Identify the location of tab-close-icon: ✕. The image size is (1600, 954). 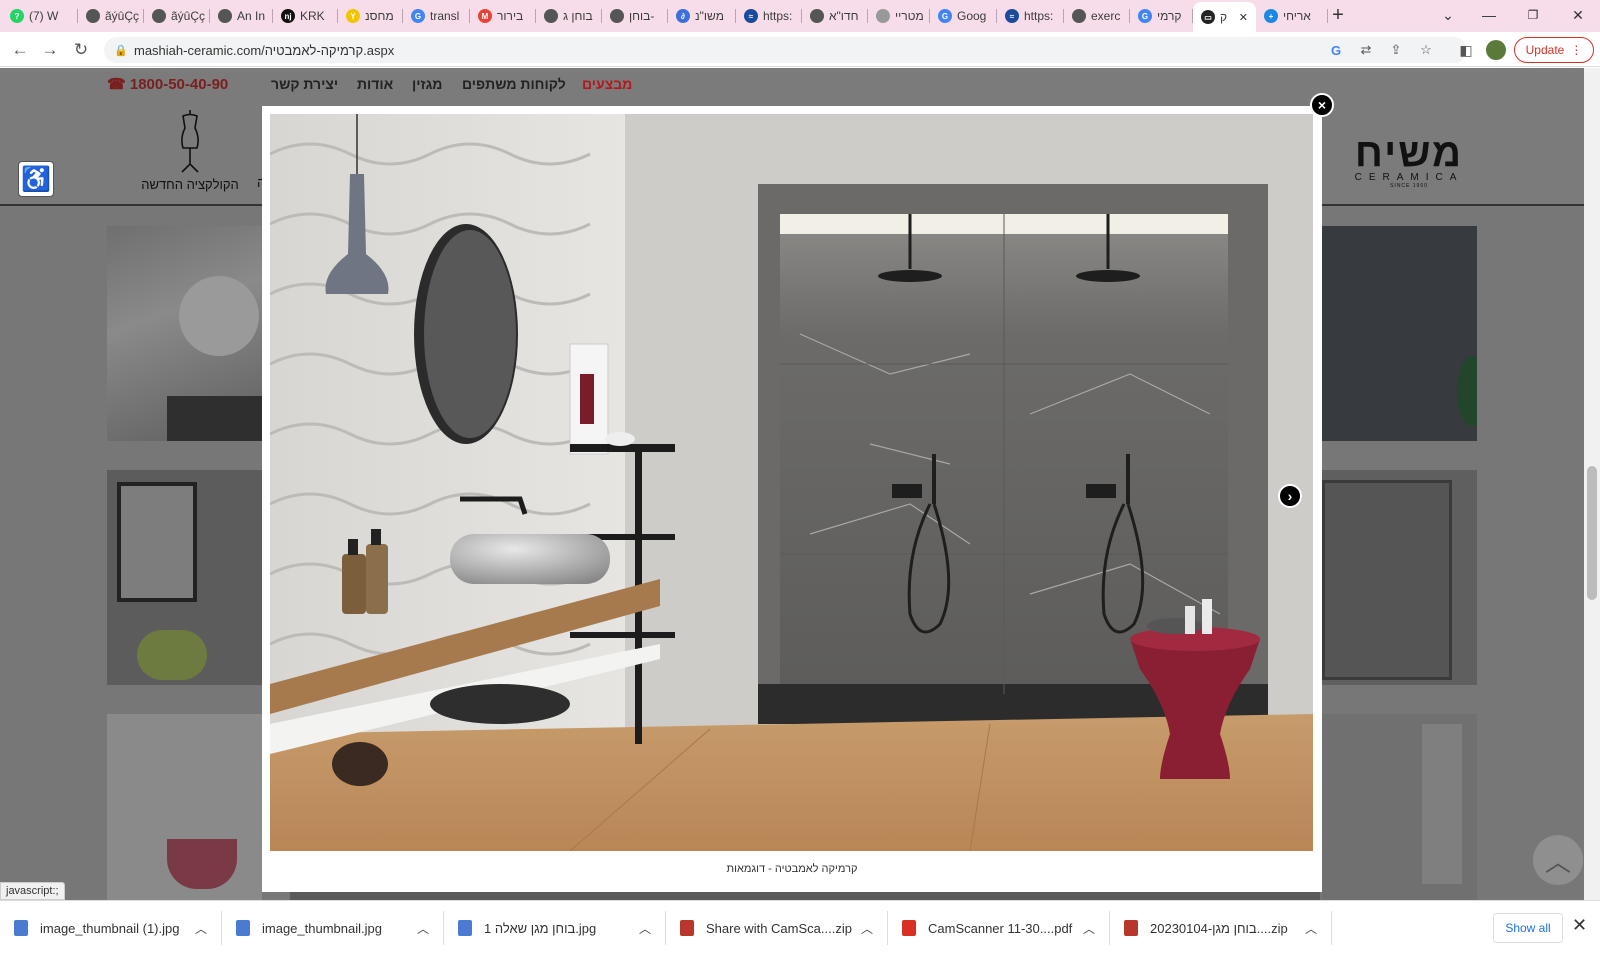
(1243, 17).